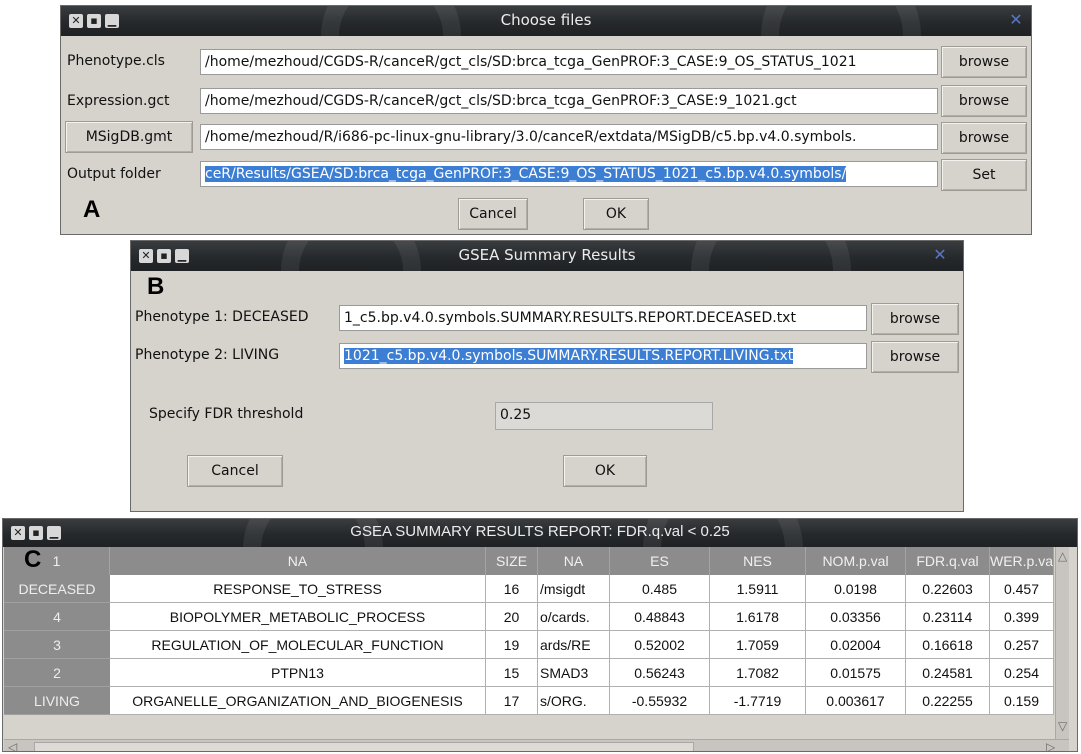 The height and width of the screenshot is (754, 1081). I want to click on table-cell: ORGANELLE_ORGANIZATION_AND_BIOGENESIS, so click(298, 701).